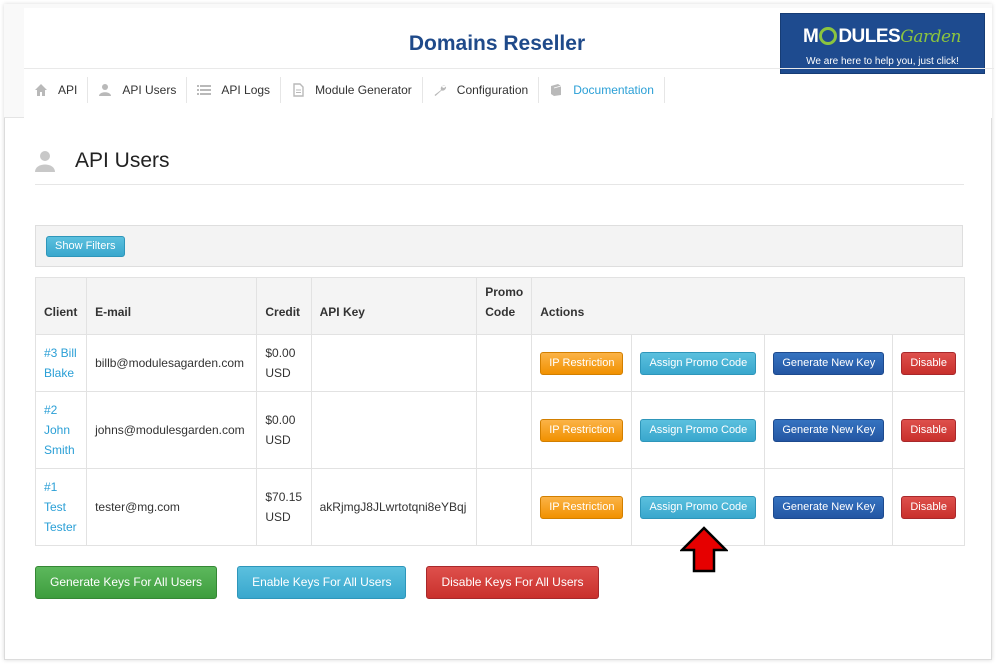  Describe the element at coordinates (492, 89) in the screenshot. I see `nav-label: Configuration` at that location.